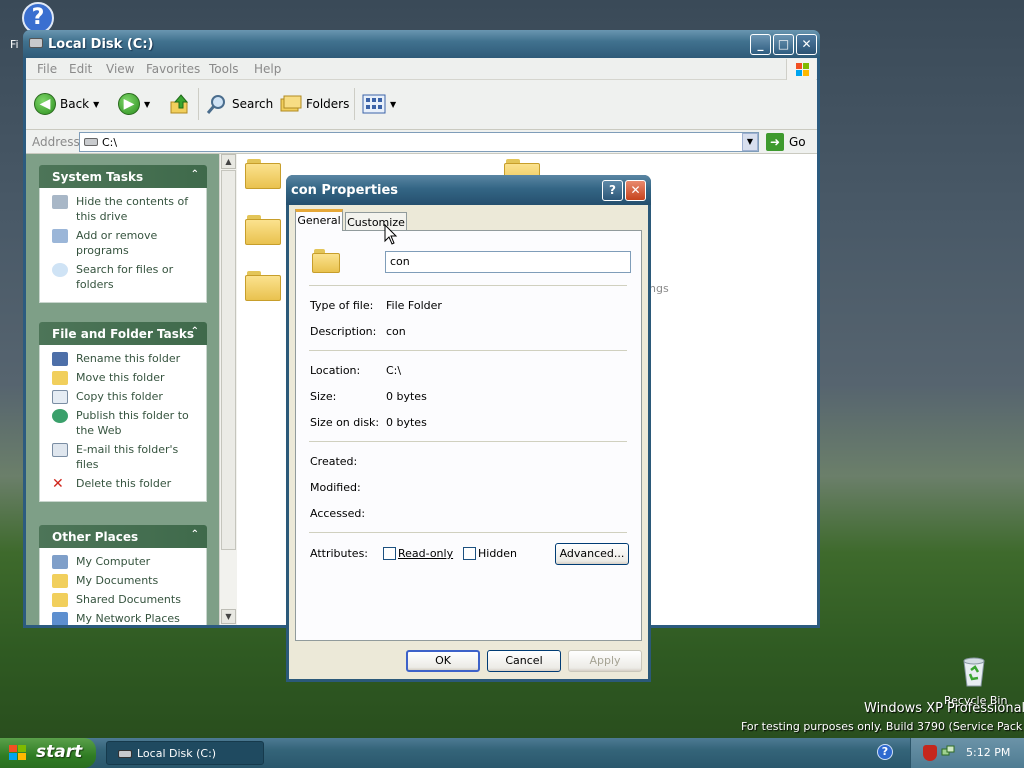 Image resolution: width=1024 pixels, height=768 pixels. I want to click on created-label: Created:, so click(334, 461).